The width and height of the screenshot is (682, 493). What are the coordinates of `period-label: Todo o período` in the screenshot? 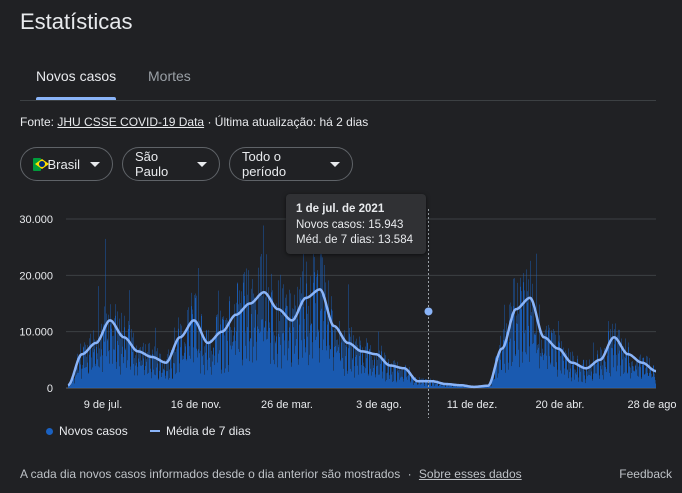 It's located at (264, 164).